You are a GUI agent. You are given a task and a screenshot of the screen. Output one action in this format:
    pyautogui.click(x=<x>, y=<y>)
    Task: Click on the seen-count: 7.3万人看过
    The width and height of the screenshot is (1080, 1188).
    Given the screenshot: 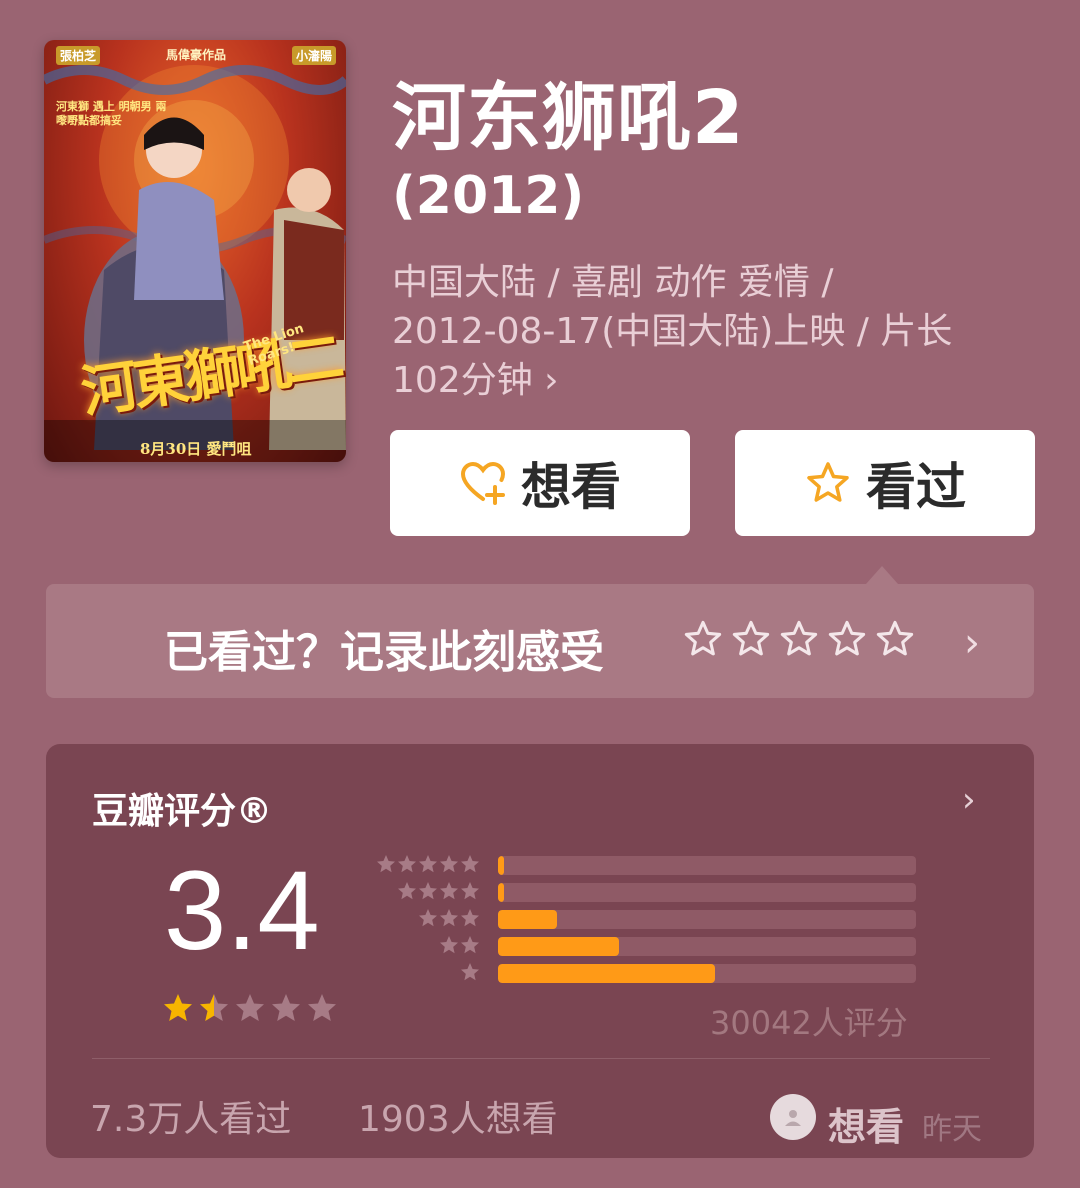 What is the action you would take?
    pyautogui.click(x=190, y=1116)
    